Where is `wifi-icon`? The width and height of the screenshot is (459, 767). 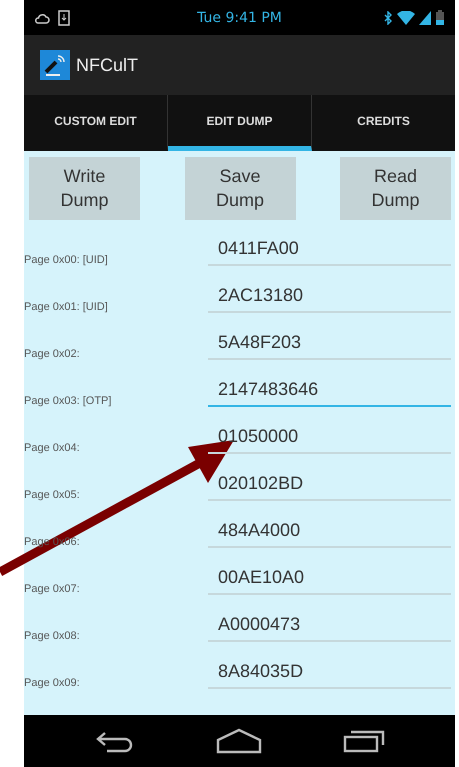 wifi-icon is located at coordinates (406, 17).